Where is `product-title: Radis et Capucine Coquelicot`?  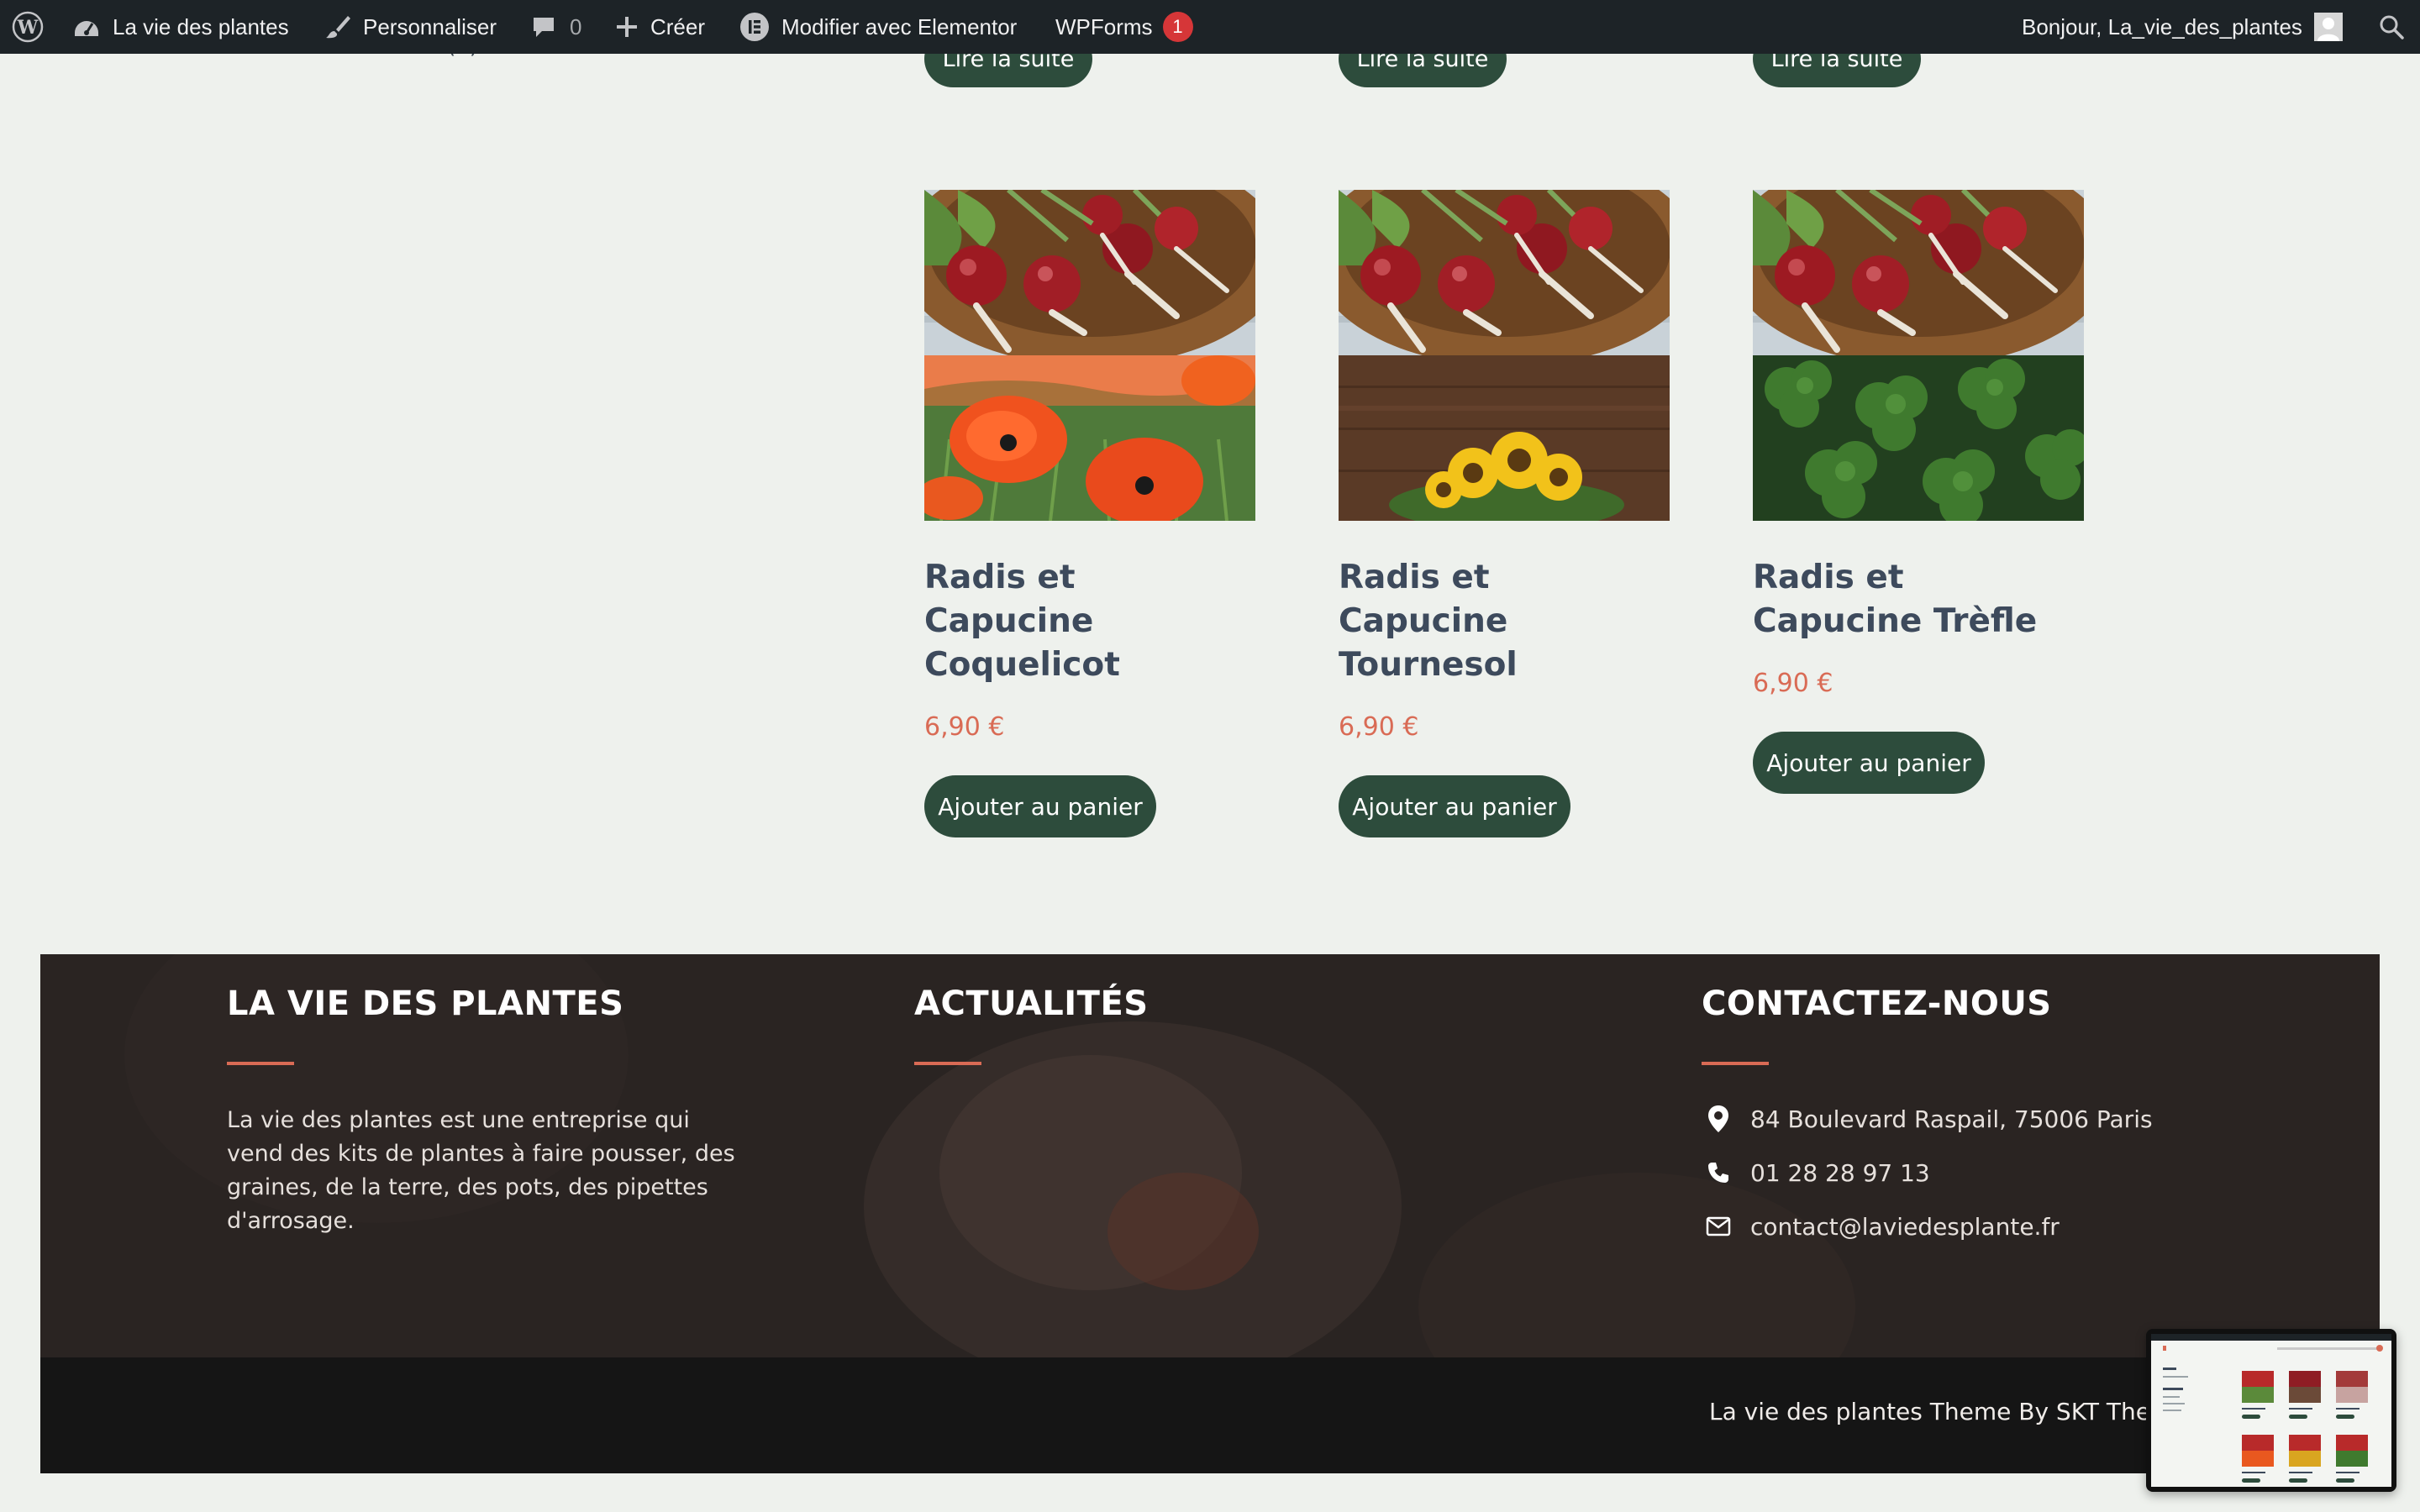 product-title: Radis et Capucine Coquelicot is located at coordinates (1089, 621).